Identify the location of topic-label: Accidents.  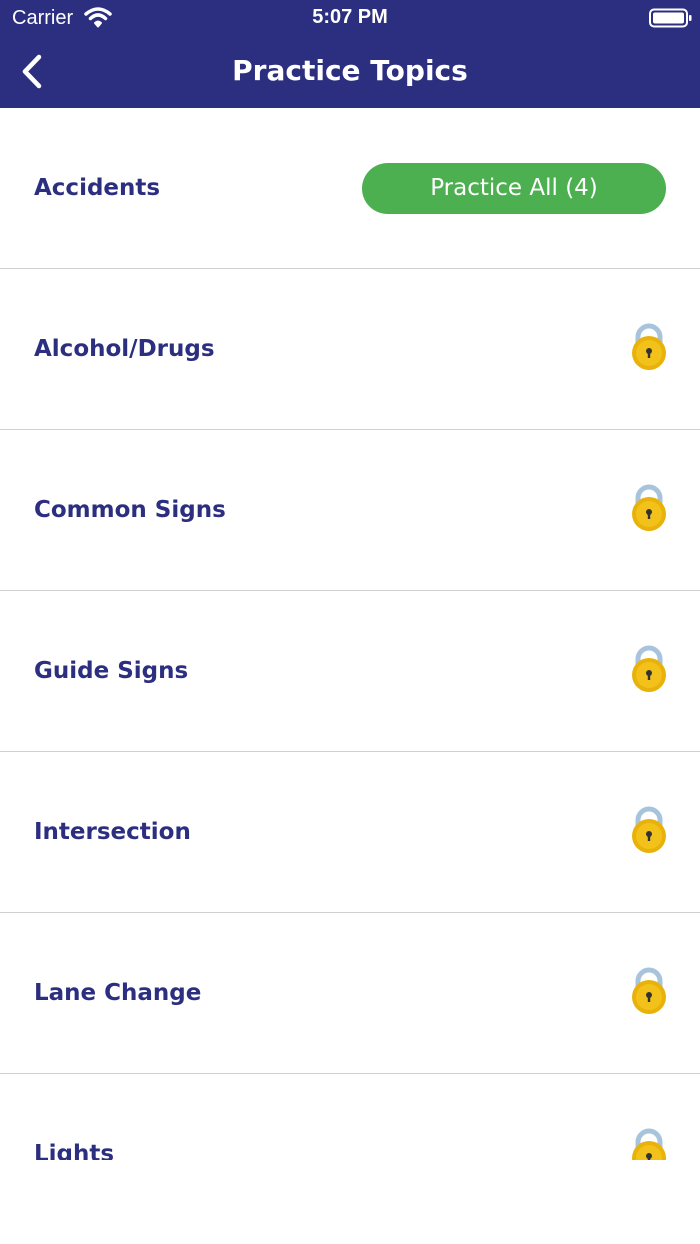
(97, 188).